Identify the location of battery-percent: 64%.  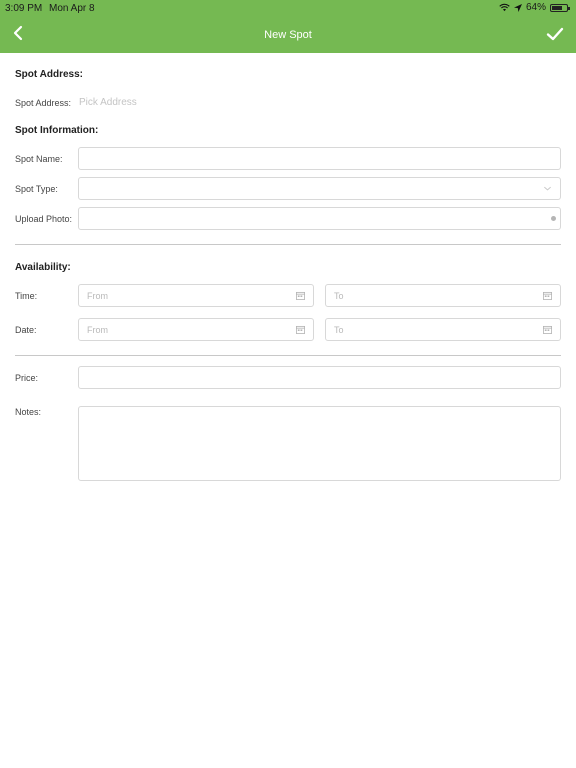
(535, 7).